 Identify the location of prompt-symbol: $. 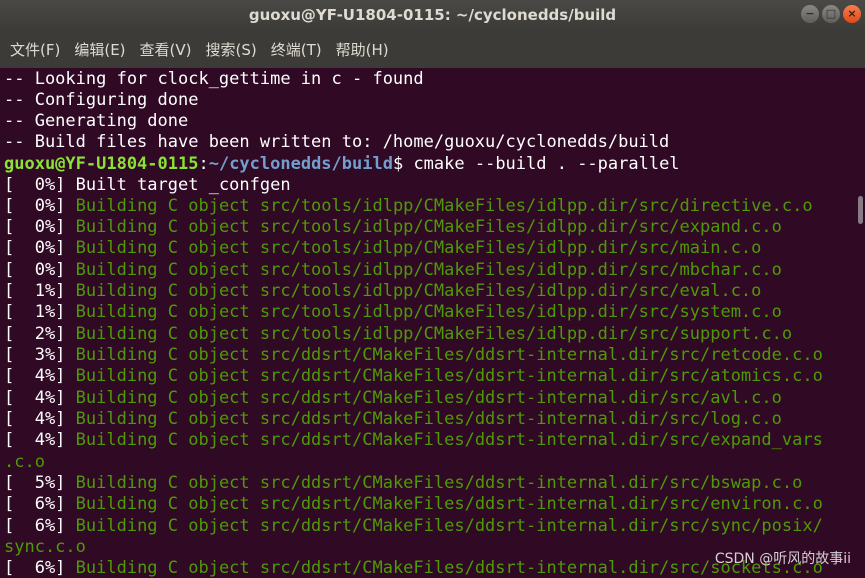
(398, 164).